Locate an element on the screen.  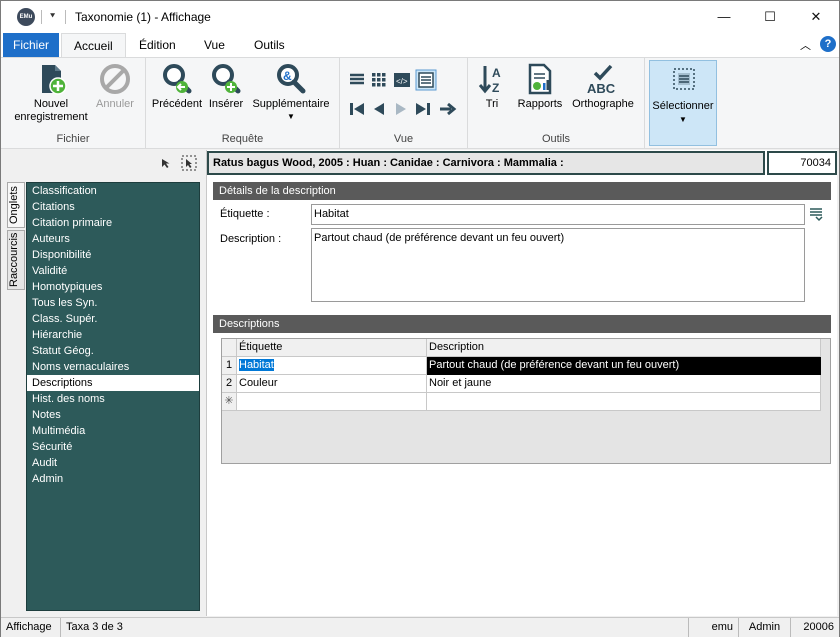
collapse-ribbon-icon: ︿ is located at coordinates (805, 45).